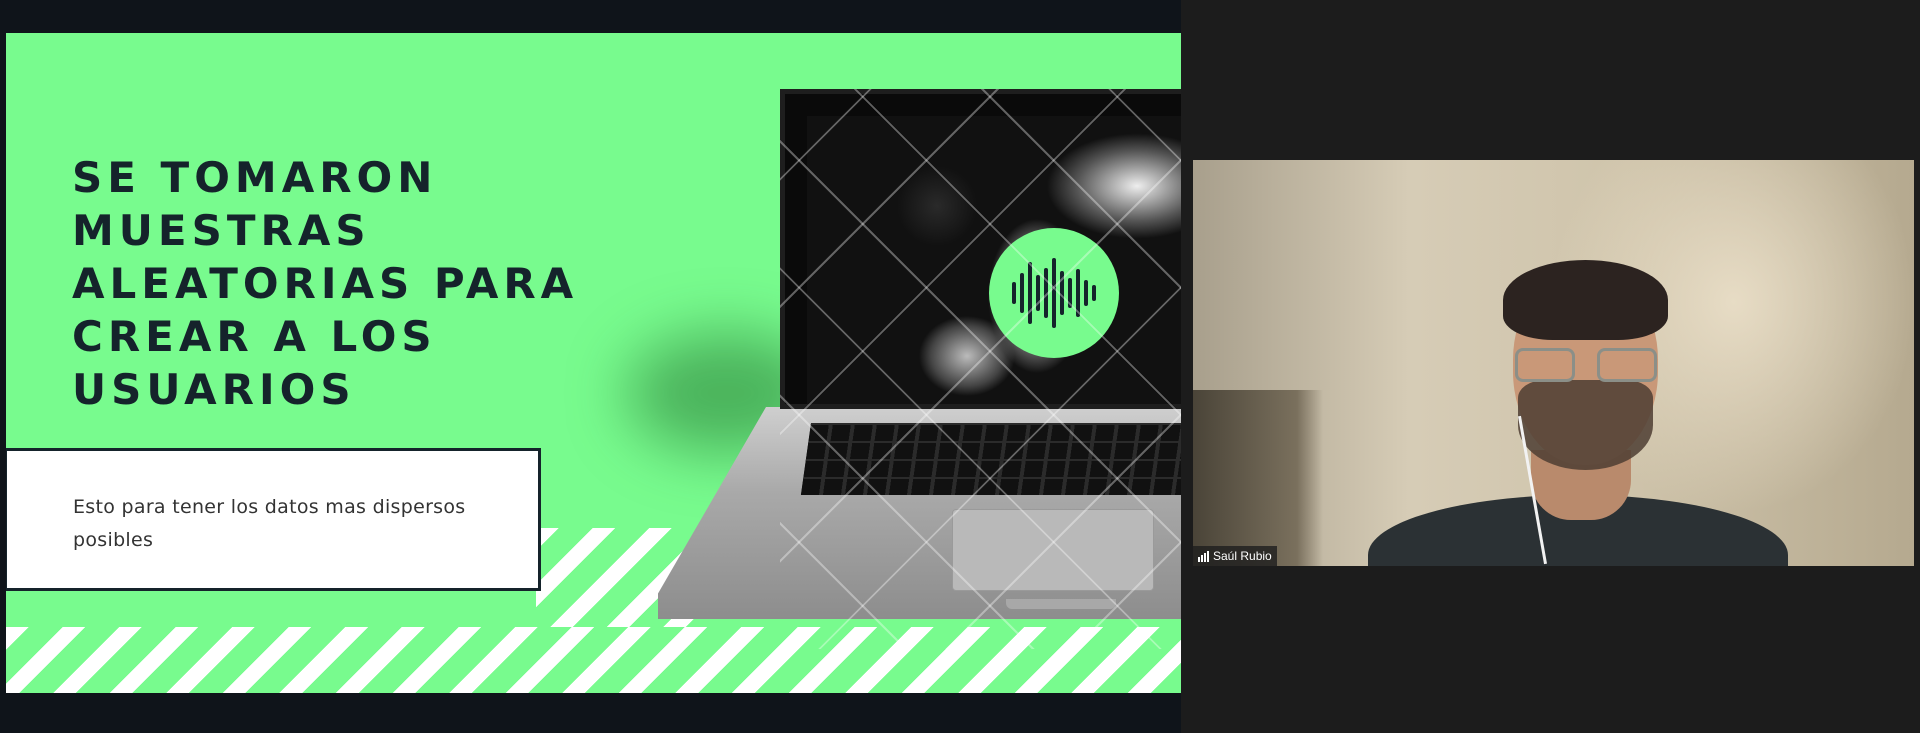 The width and height of the screenshot is (1920, 733). I want to click on screen-artwork, so click(994, 260).